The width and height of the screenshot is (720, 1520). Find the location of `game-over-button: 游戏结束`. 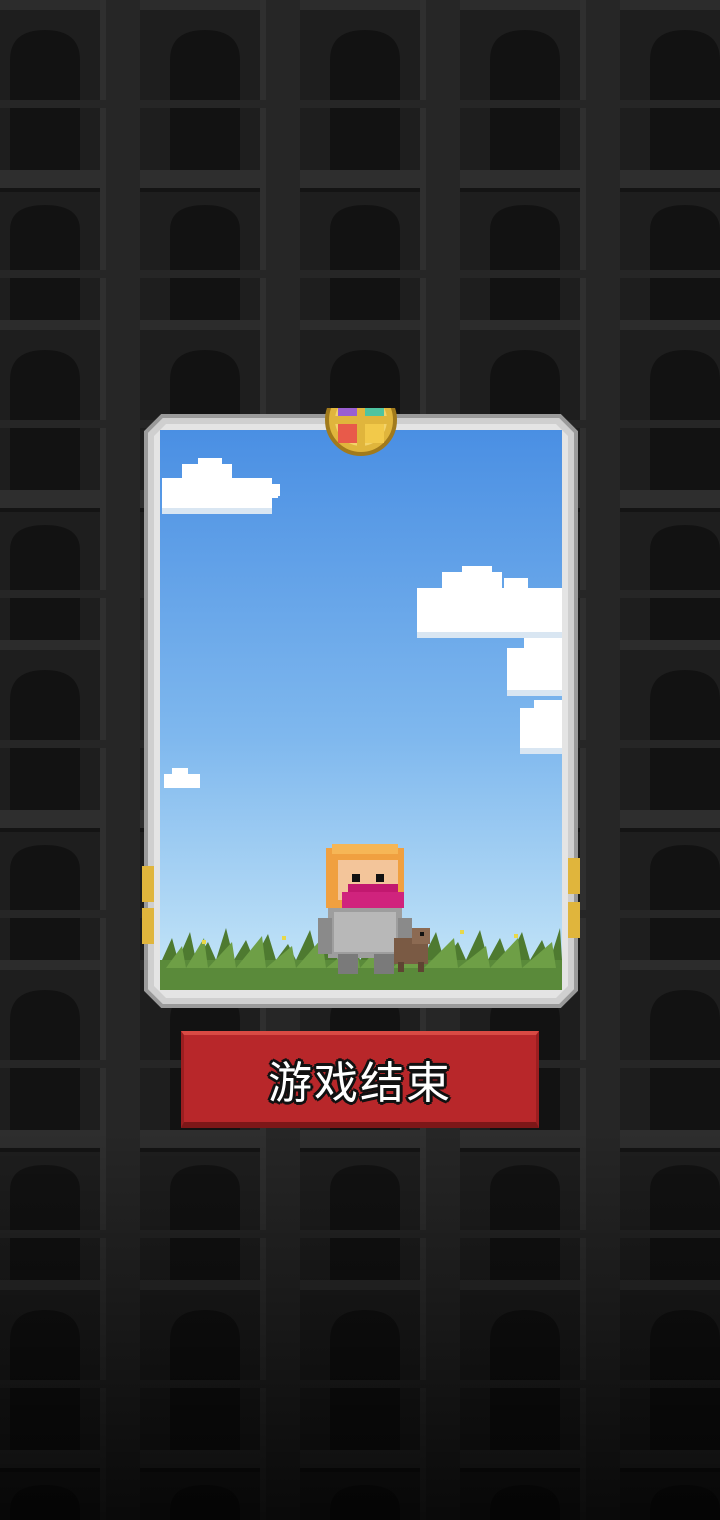

game-over-button: 游戏结束 is located at coordinates (360, 1079).